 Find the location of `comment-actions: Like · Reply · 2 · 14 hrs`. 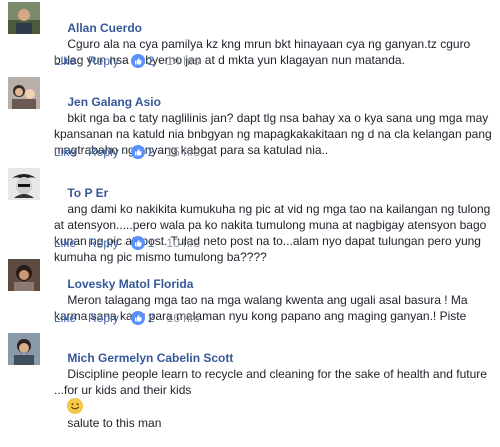

comment-actions: Like · Reply · 2 · 14 hrs is located at coordinates (127, 61).